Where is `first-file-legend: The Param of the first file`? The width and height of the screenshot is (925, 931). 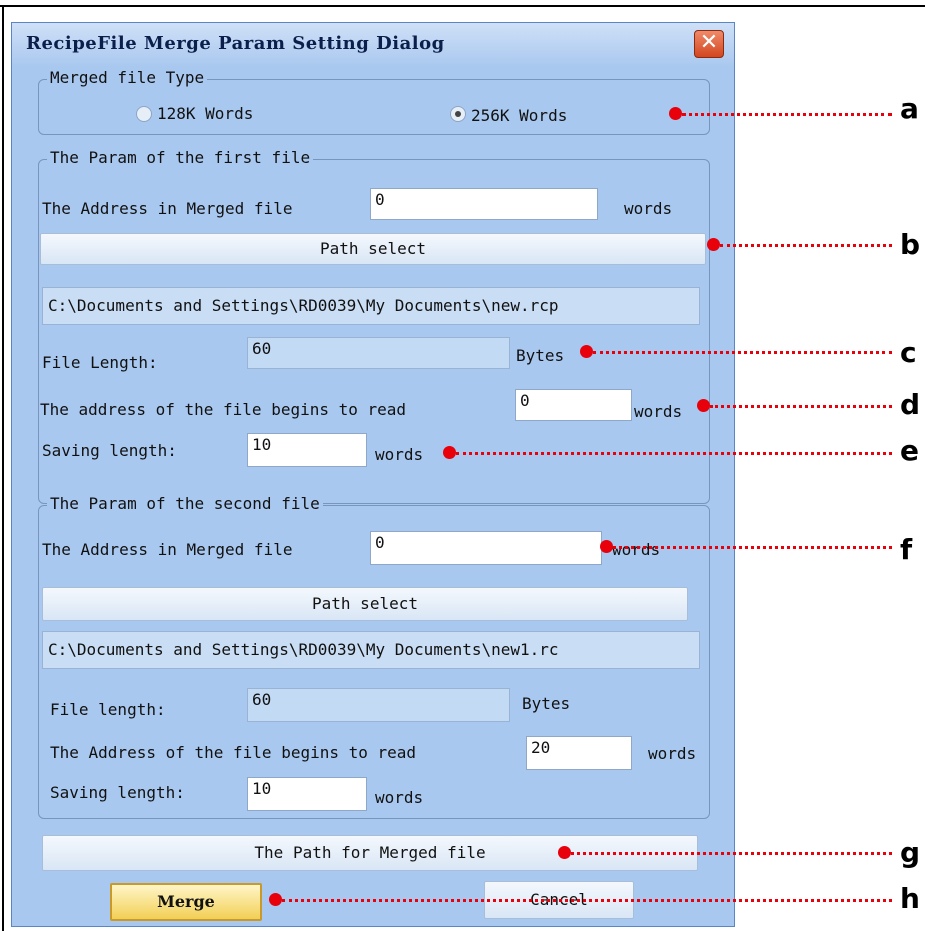
first-file-legend: The Param of the first file is located at coordinates (180, 157).